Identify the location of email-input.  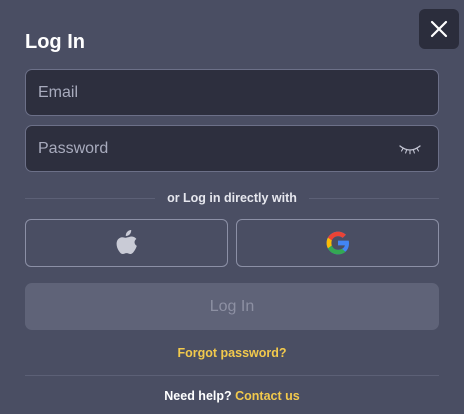
(232, 92).